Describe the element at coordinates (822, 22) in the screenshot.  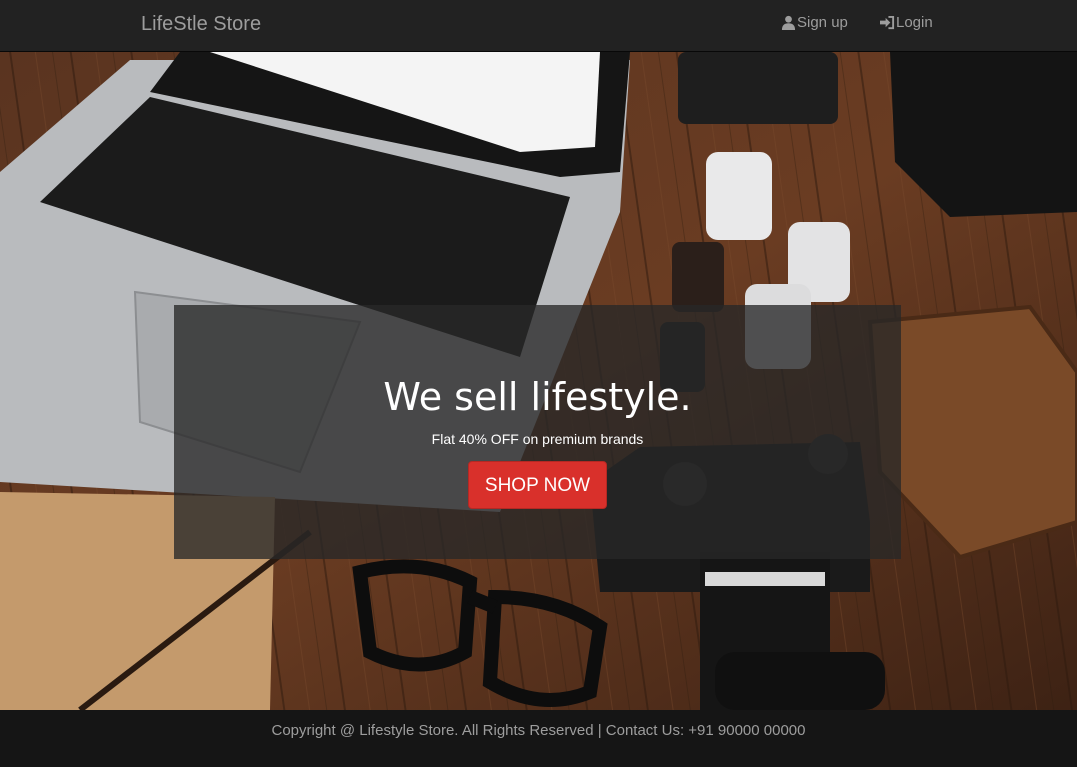
I see `signup-label: Sign up` at that location.